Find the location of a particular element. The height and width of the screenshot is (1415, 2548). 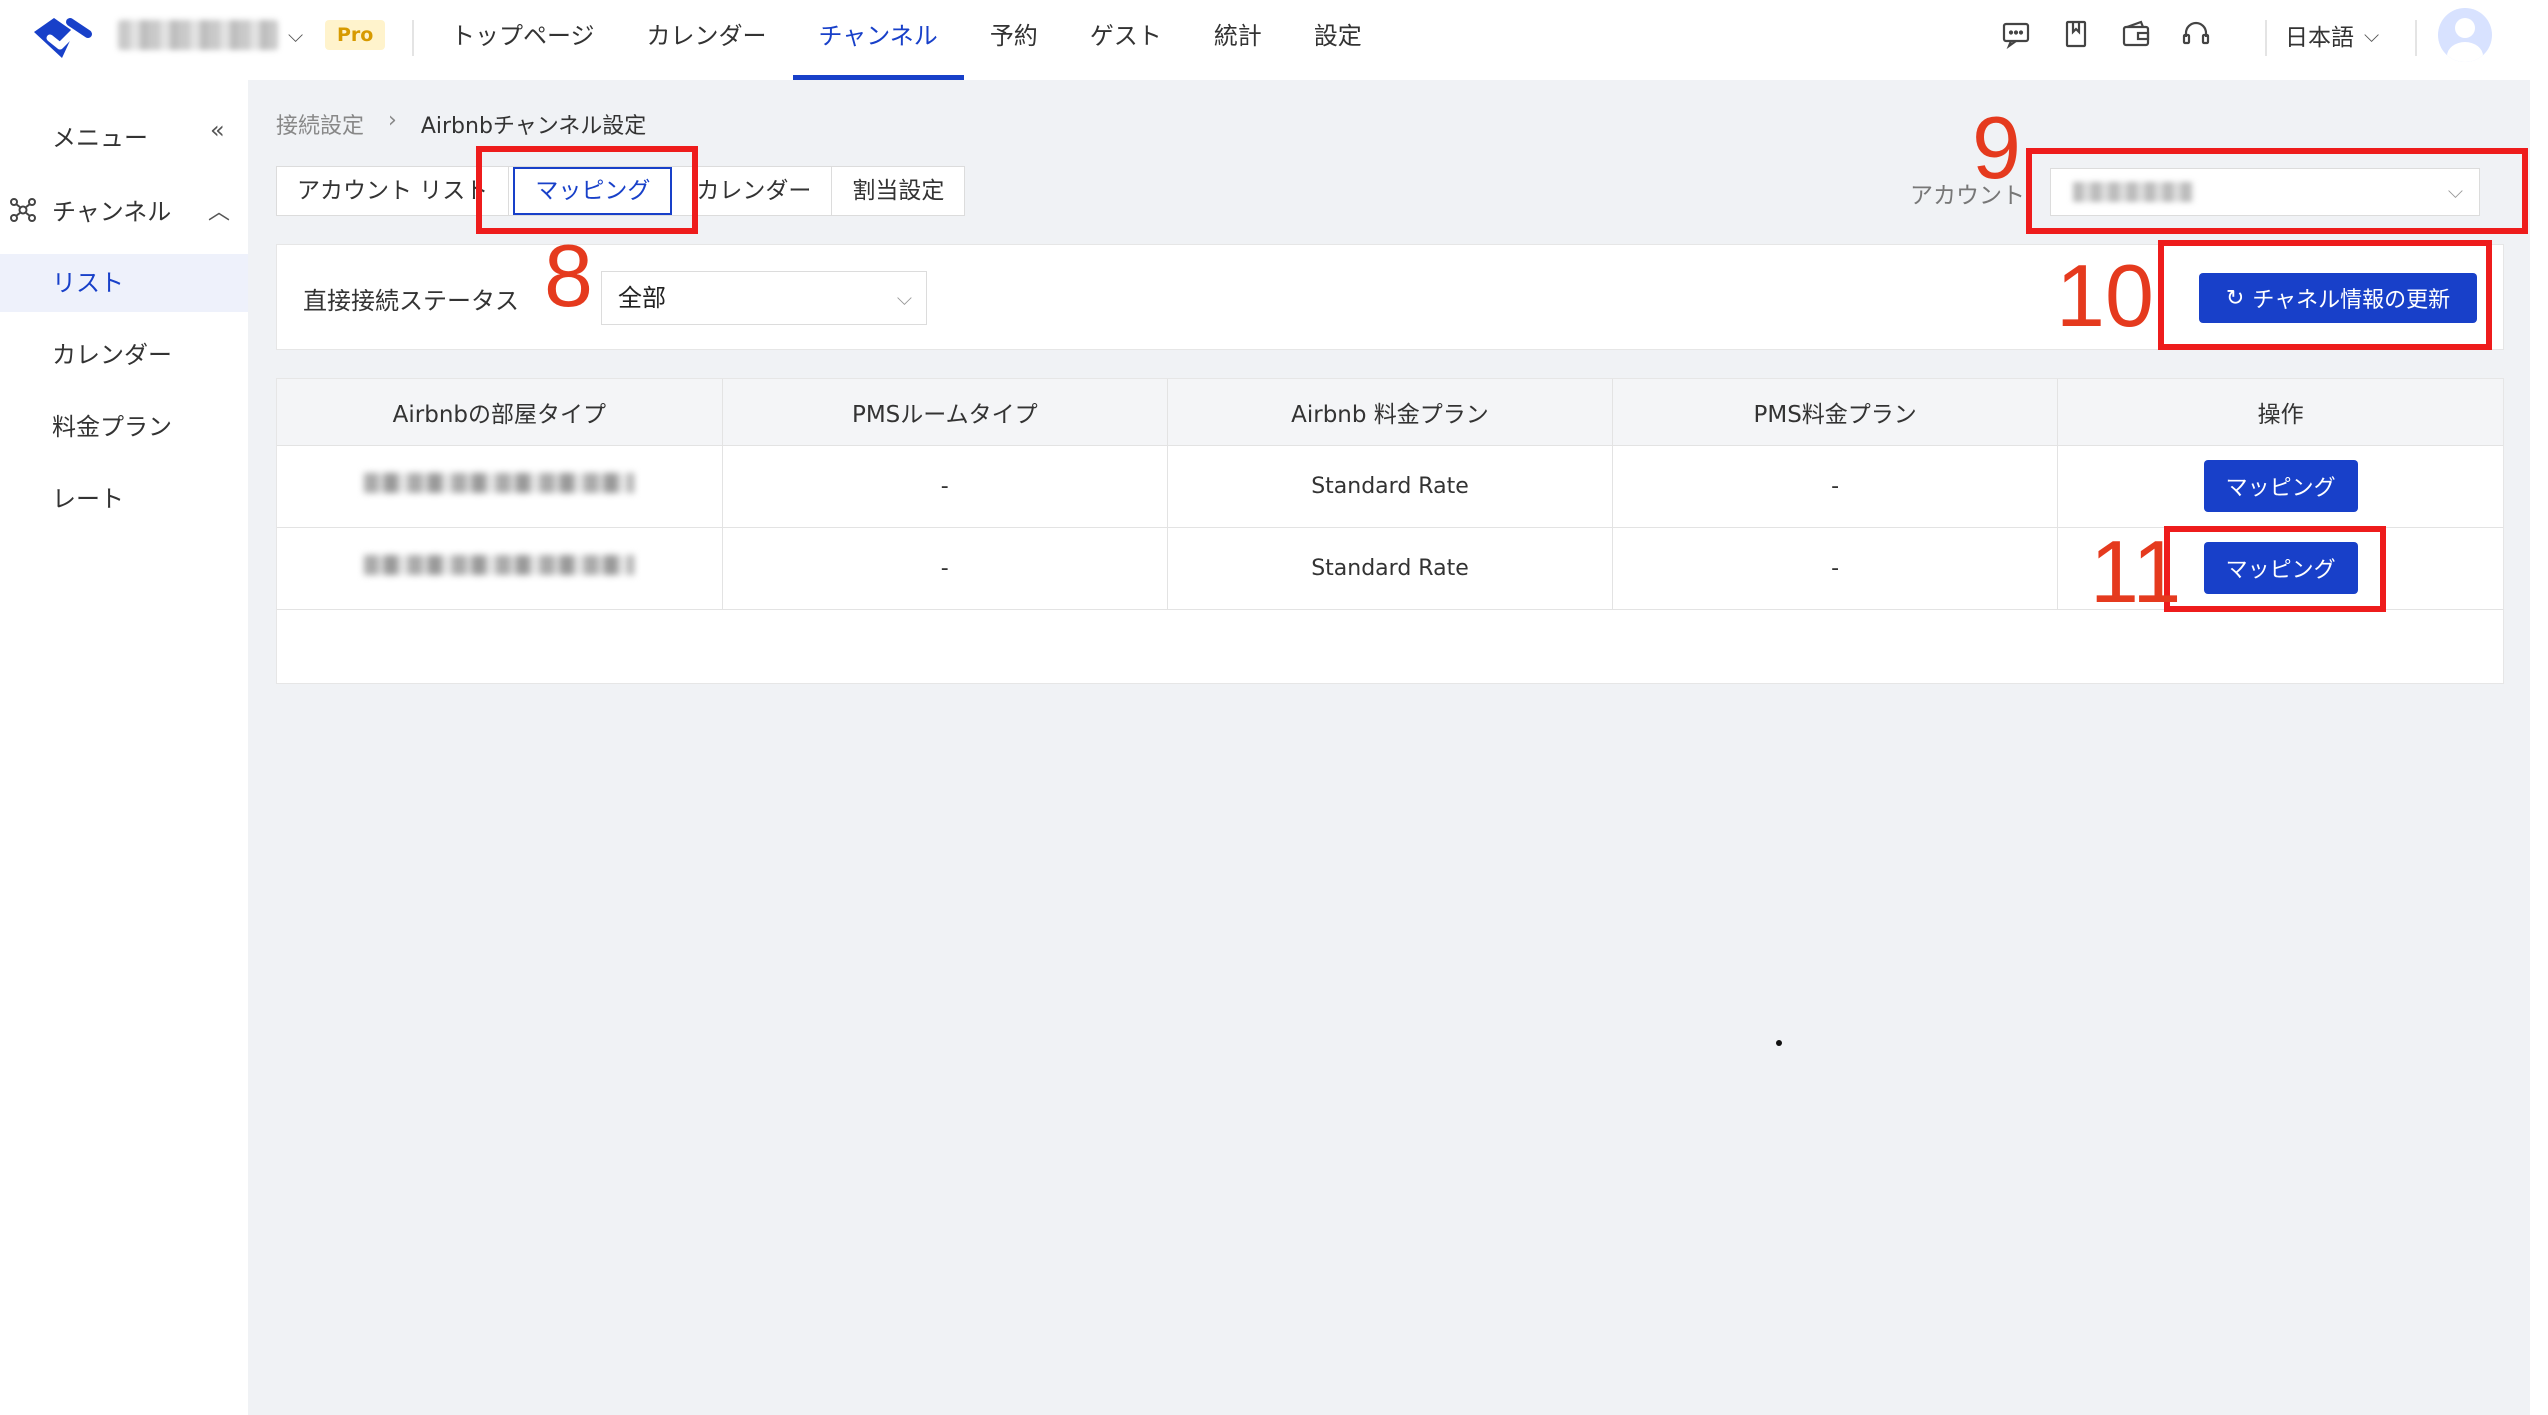

annotation-number-10: 10 is located at coordinates (2105, 295).